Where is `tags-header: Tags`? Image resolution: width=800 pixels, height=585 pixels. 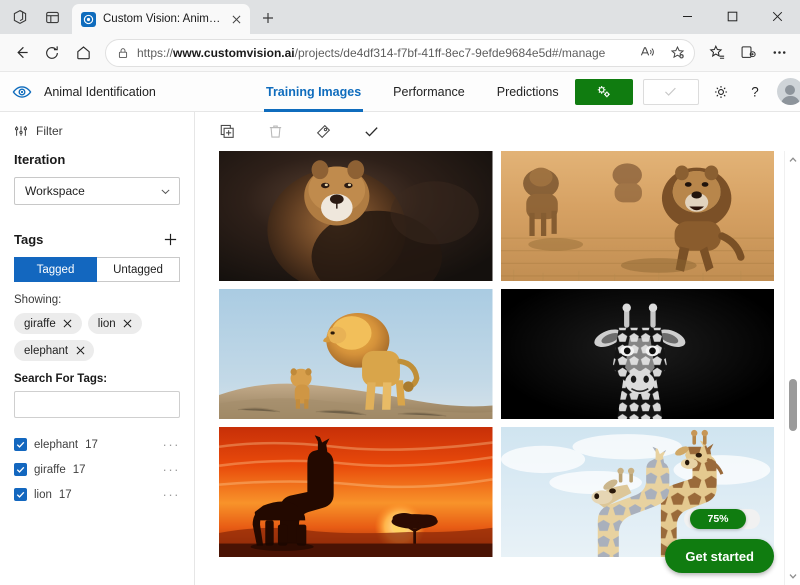 tags-header: Tags is located at coordinates (97, 239).